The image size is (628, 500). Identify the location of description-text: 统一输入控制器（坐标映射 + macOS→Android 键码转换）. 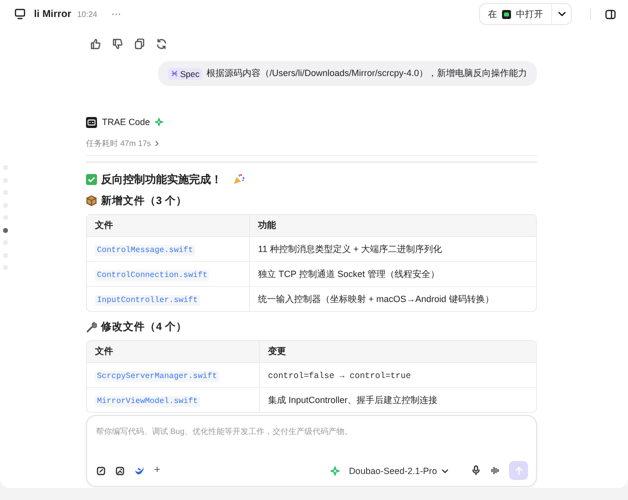
(376, 299).